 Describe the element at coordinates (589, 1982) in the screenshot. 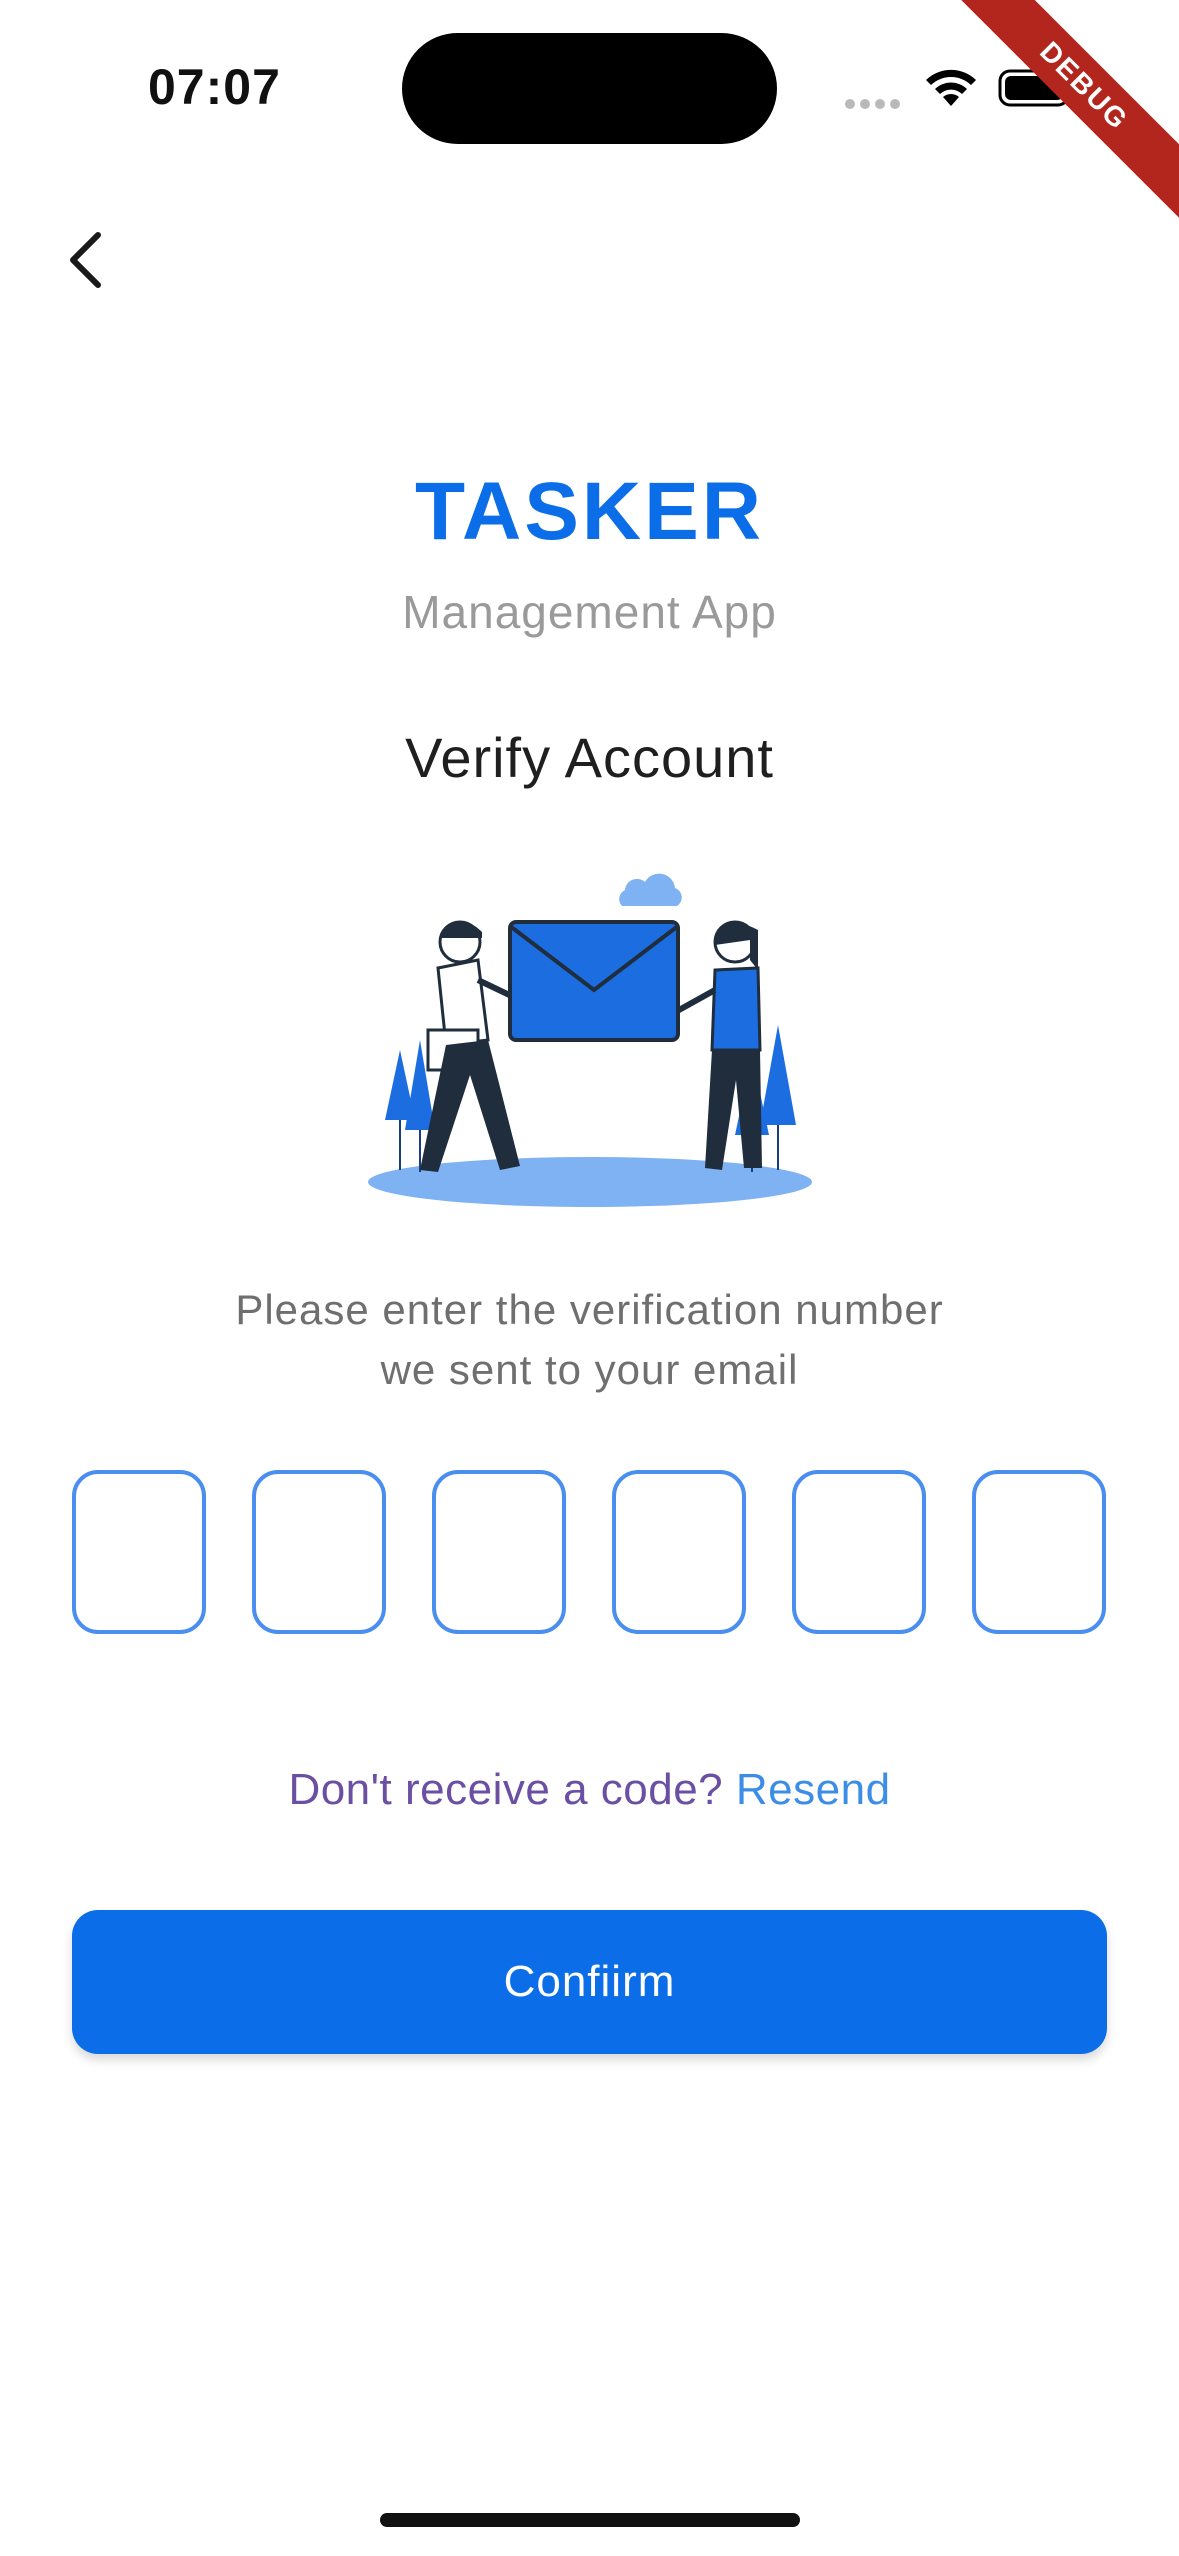

I see `confirm-button: Confiirm` at that location.